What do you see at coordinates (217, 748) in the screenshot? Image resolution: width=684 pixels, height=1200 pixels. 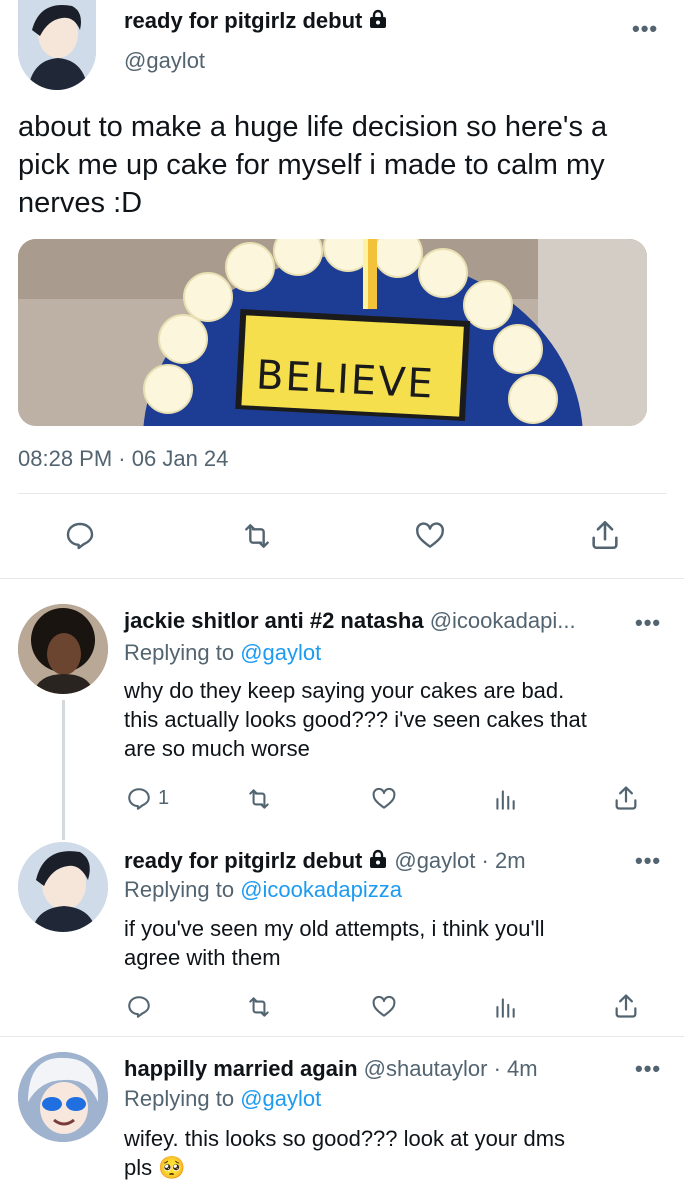 I see `reply-text-line: are so much worse` at bounding box center [217, 748].